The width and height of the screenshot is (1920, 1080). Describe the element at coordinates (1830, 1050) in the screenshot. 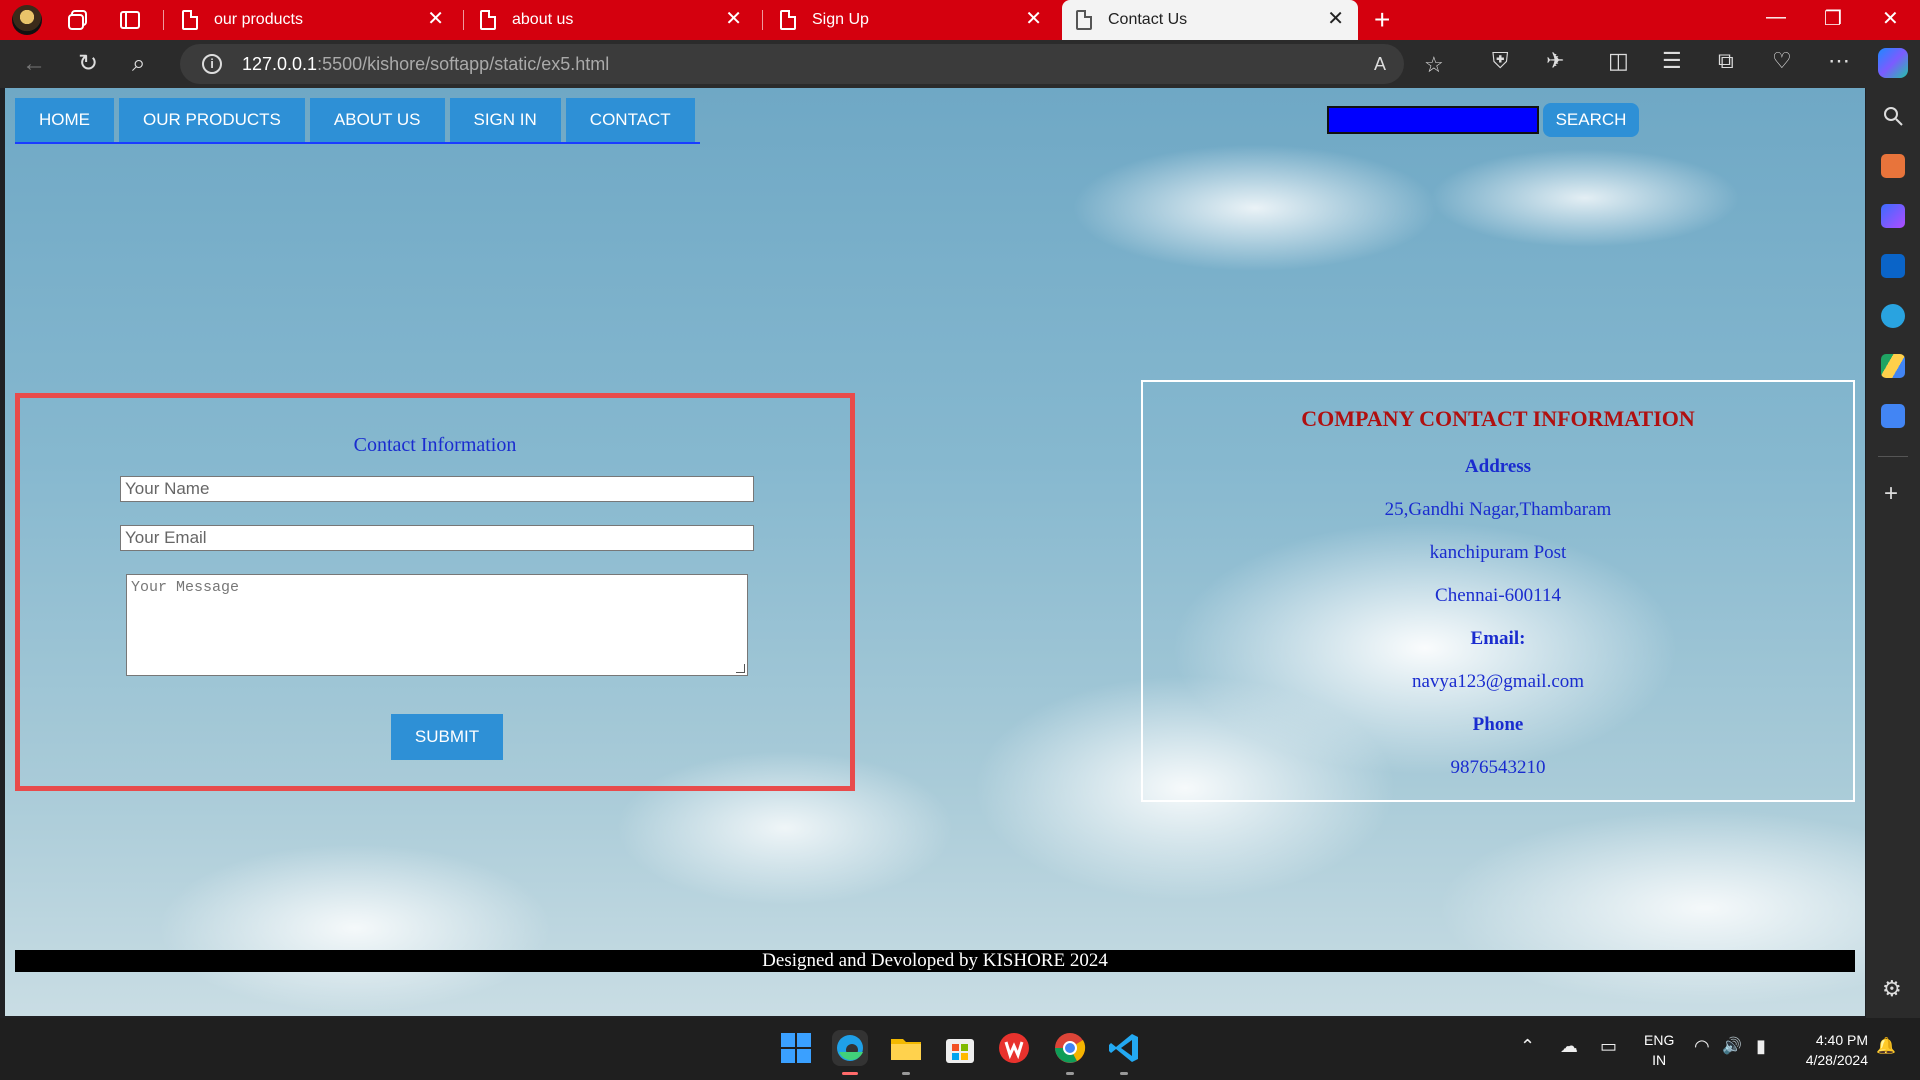

I see `system-clock: 4:40 PM 4/28/2024` at that location.